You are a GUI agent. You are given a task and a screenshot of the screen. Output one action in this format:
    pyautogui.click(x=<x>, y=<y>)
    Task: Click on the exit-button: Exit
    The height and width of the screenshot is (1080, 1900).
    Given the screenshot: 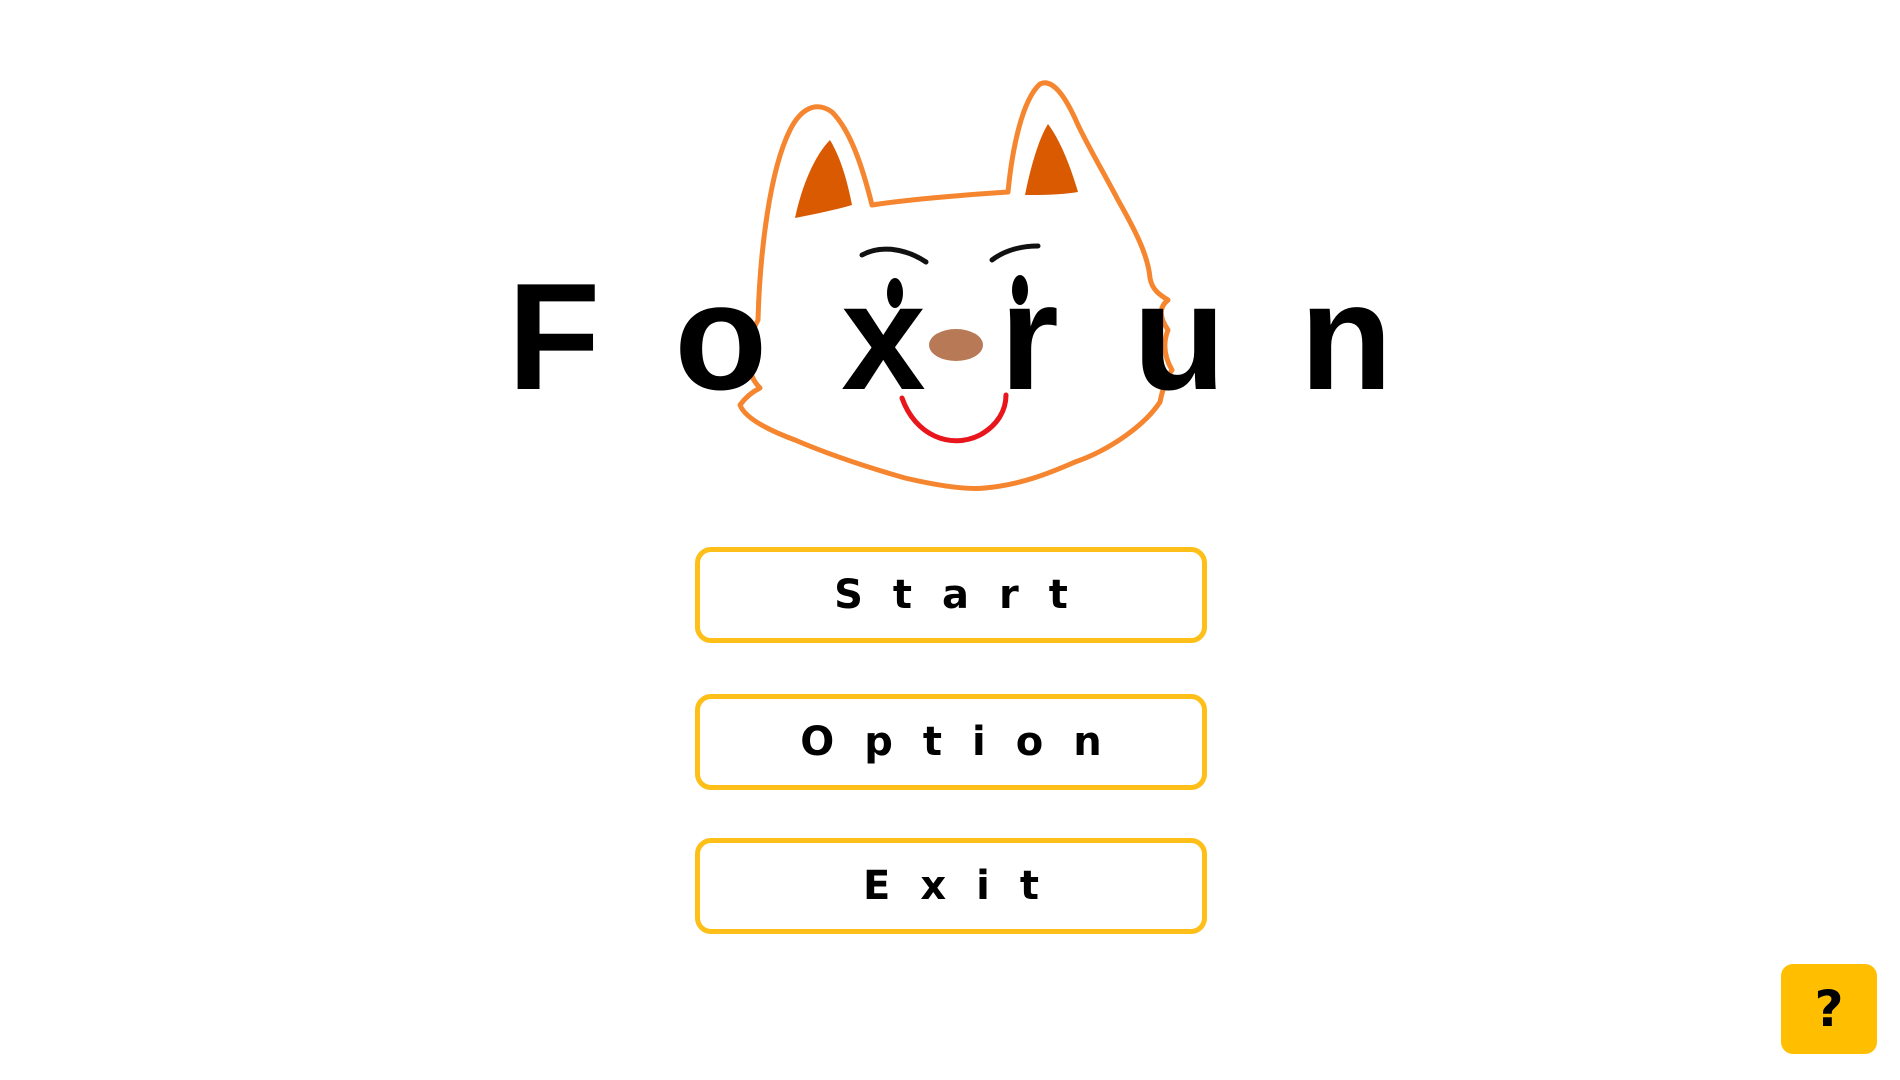 What is the action you would take?
    pyautogui.click(x=951, y=886)
    